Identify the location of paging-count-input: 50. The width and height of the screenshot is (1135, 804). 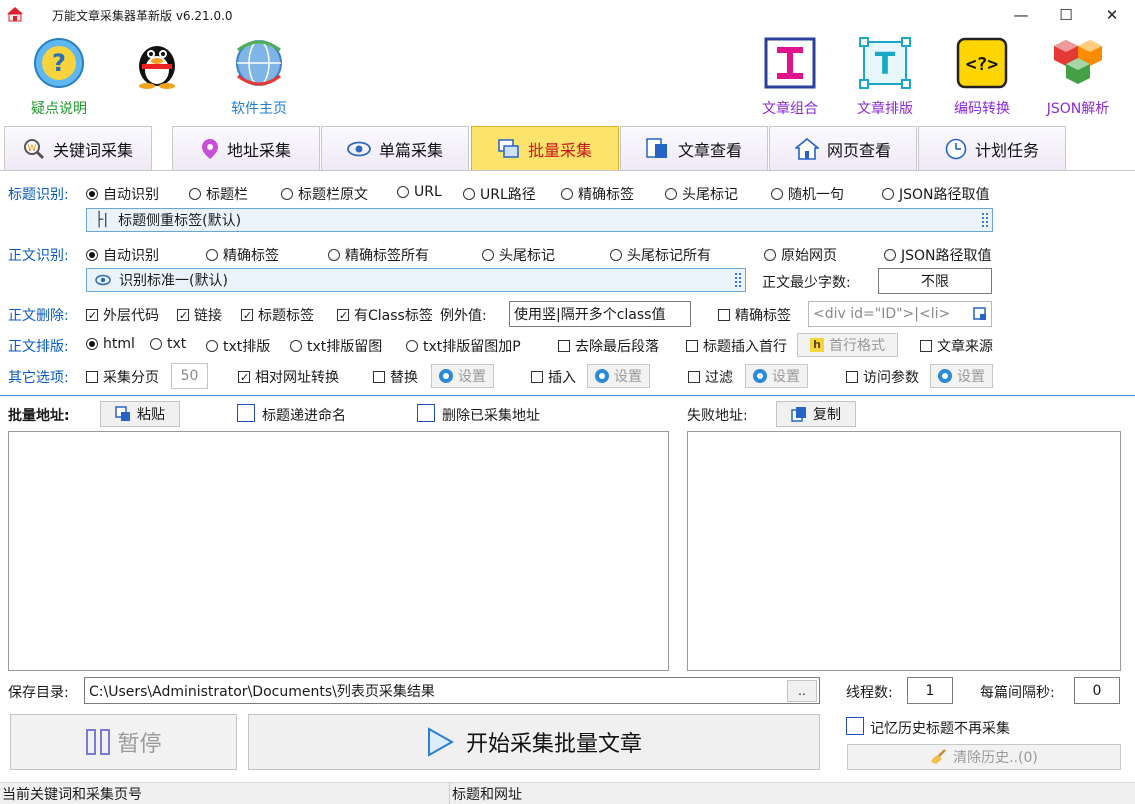
(189, 376).